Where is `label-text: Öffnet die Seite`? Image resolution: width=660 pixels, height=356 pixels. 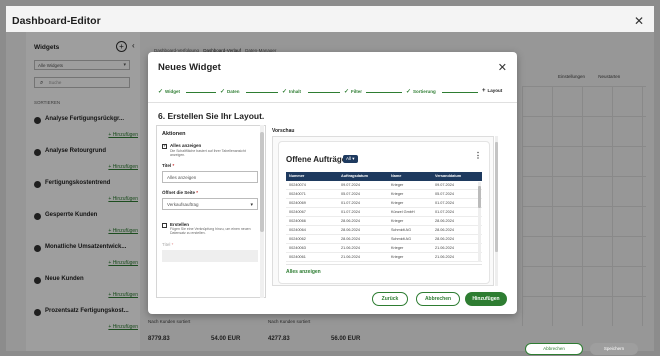
label-text: Öffnet die Seite is located at coordinates (179, 192).